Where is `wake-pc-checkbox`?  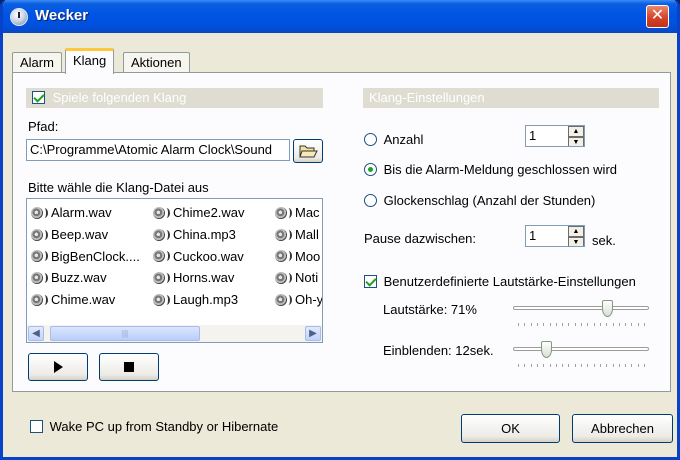 wake-pc-checkbox is located at coordinates (36, 426).